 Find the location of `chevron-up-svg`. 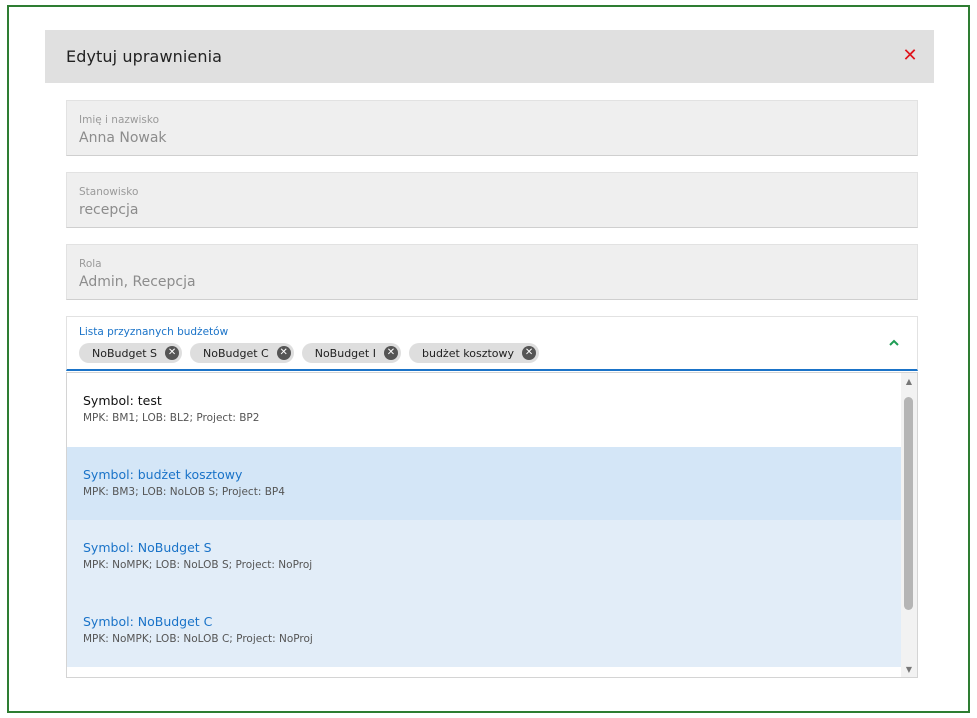

chevron-up-svg is located at coordinates (894, 342).